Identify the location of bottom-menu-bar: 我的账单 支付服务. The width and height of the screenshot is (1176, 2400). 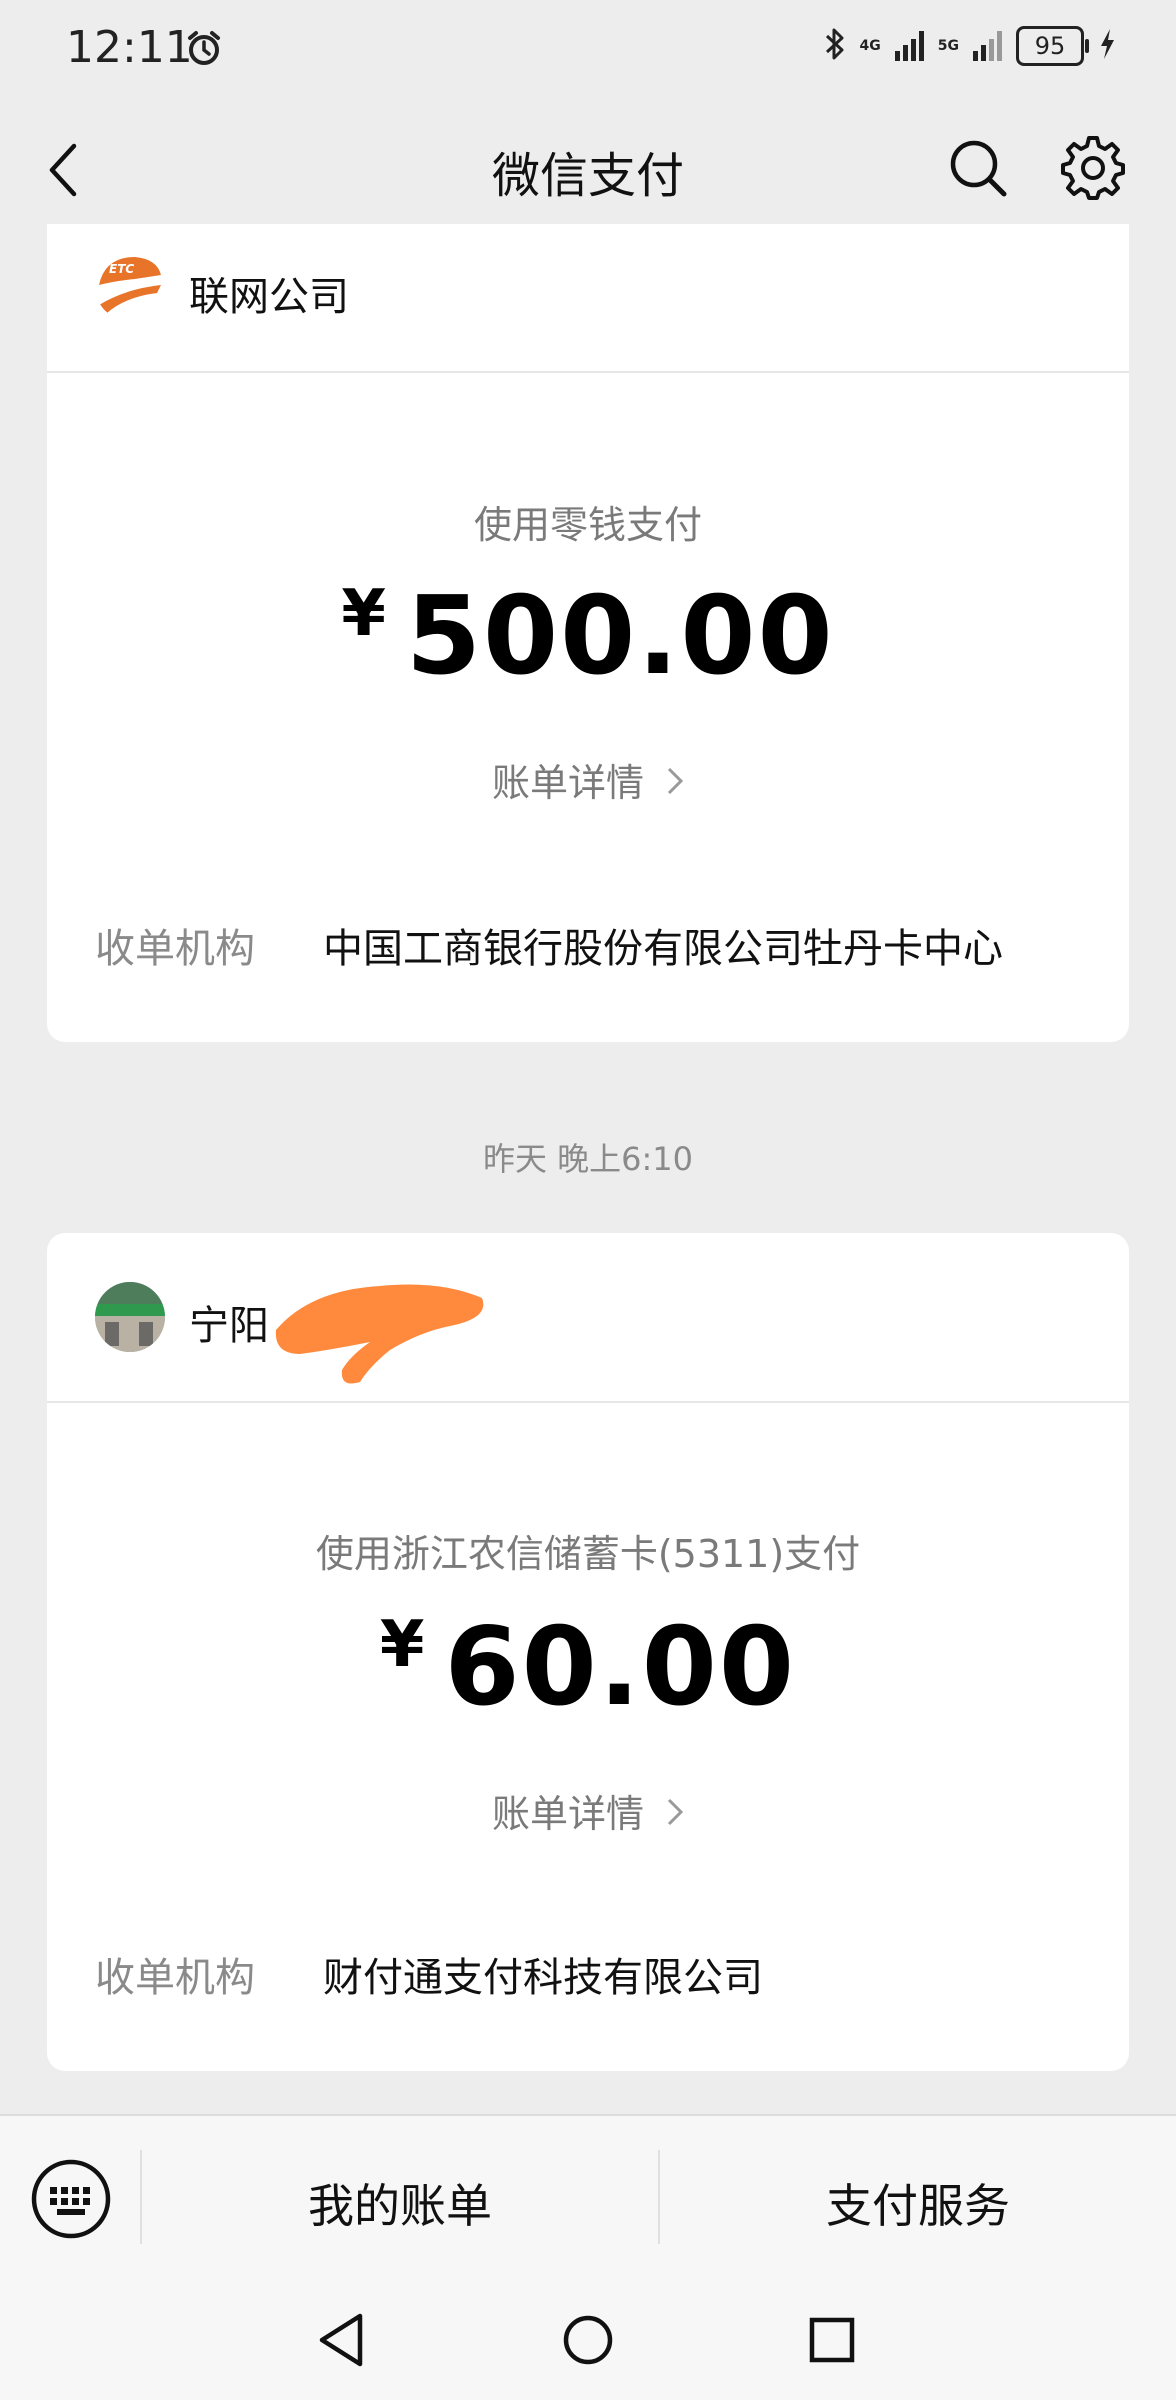
(588, 2200).